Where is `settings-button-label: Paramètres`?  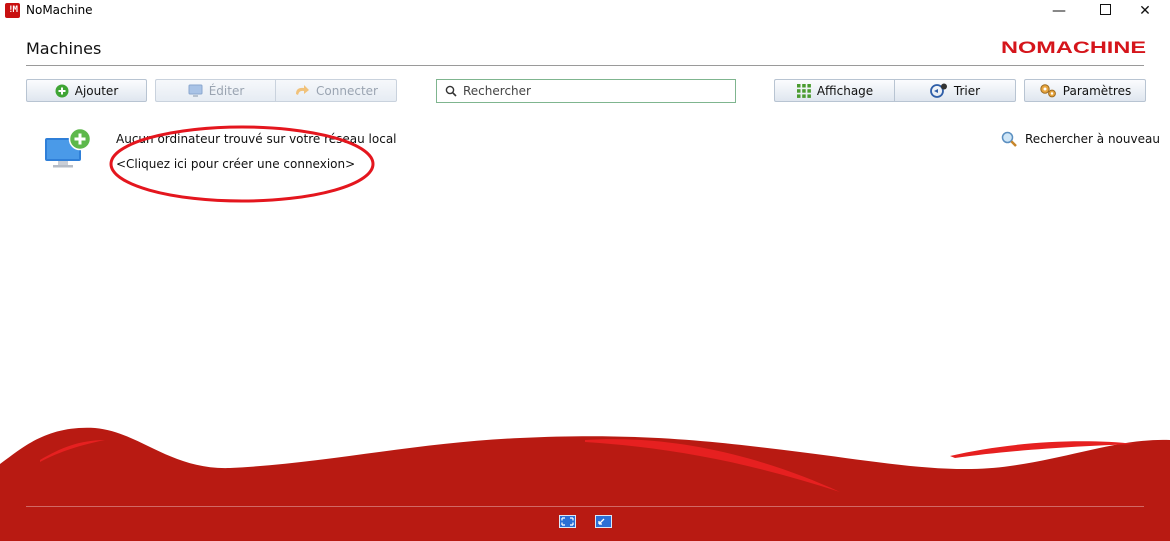
settings-button-label: Paramètres is located at coordinates (1097, 90).